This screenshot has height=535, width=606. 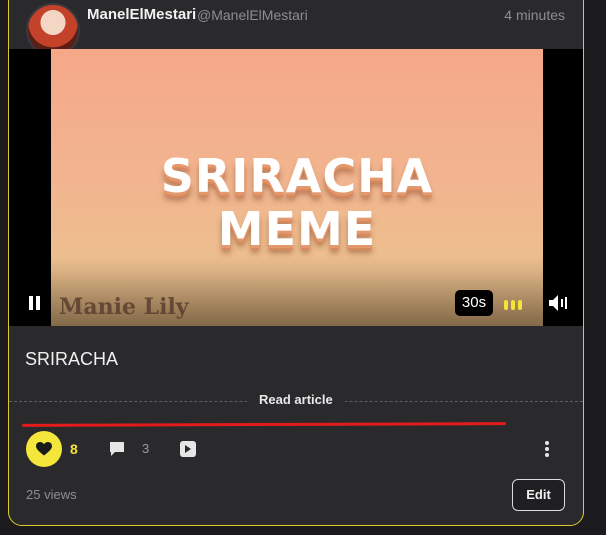 What do you see at coordinates (117, 449) in the screenshot?
I see `comment-icon` at bounding box center [117, 449].